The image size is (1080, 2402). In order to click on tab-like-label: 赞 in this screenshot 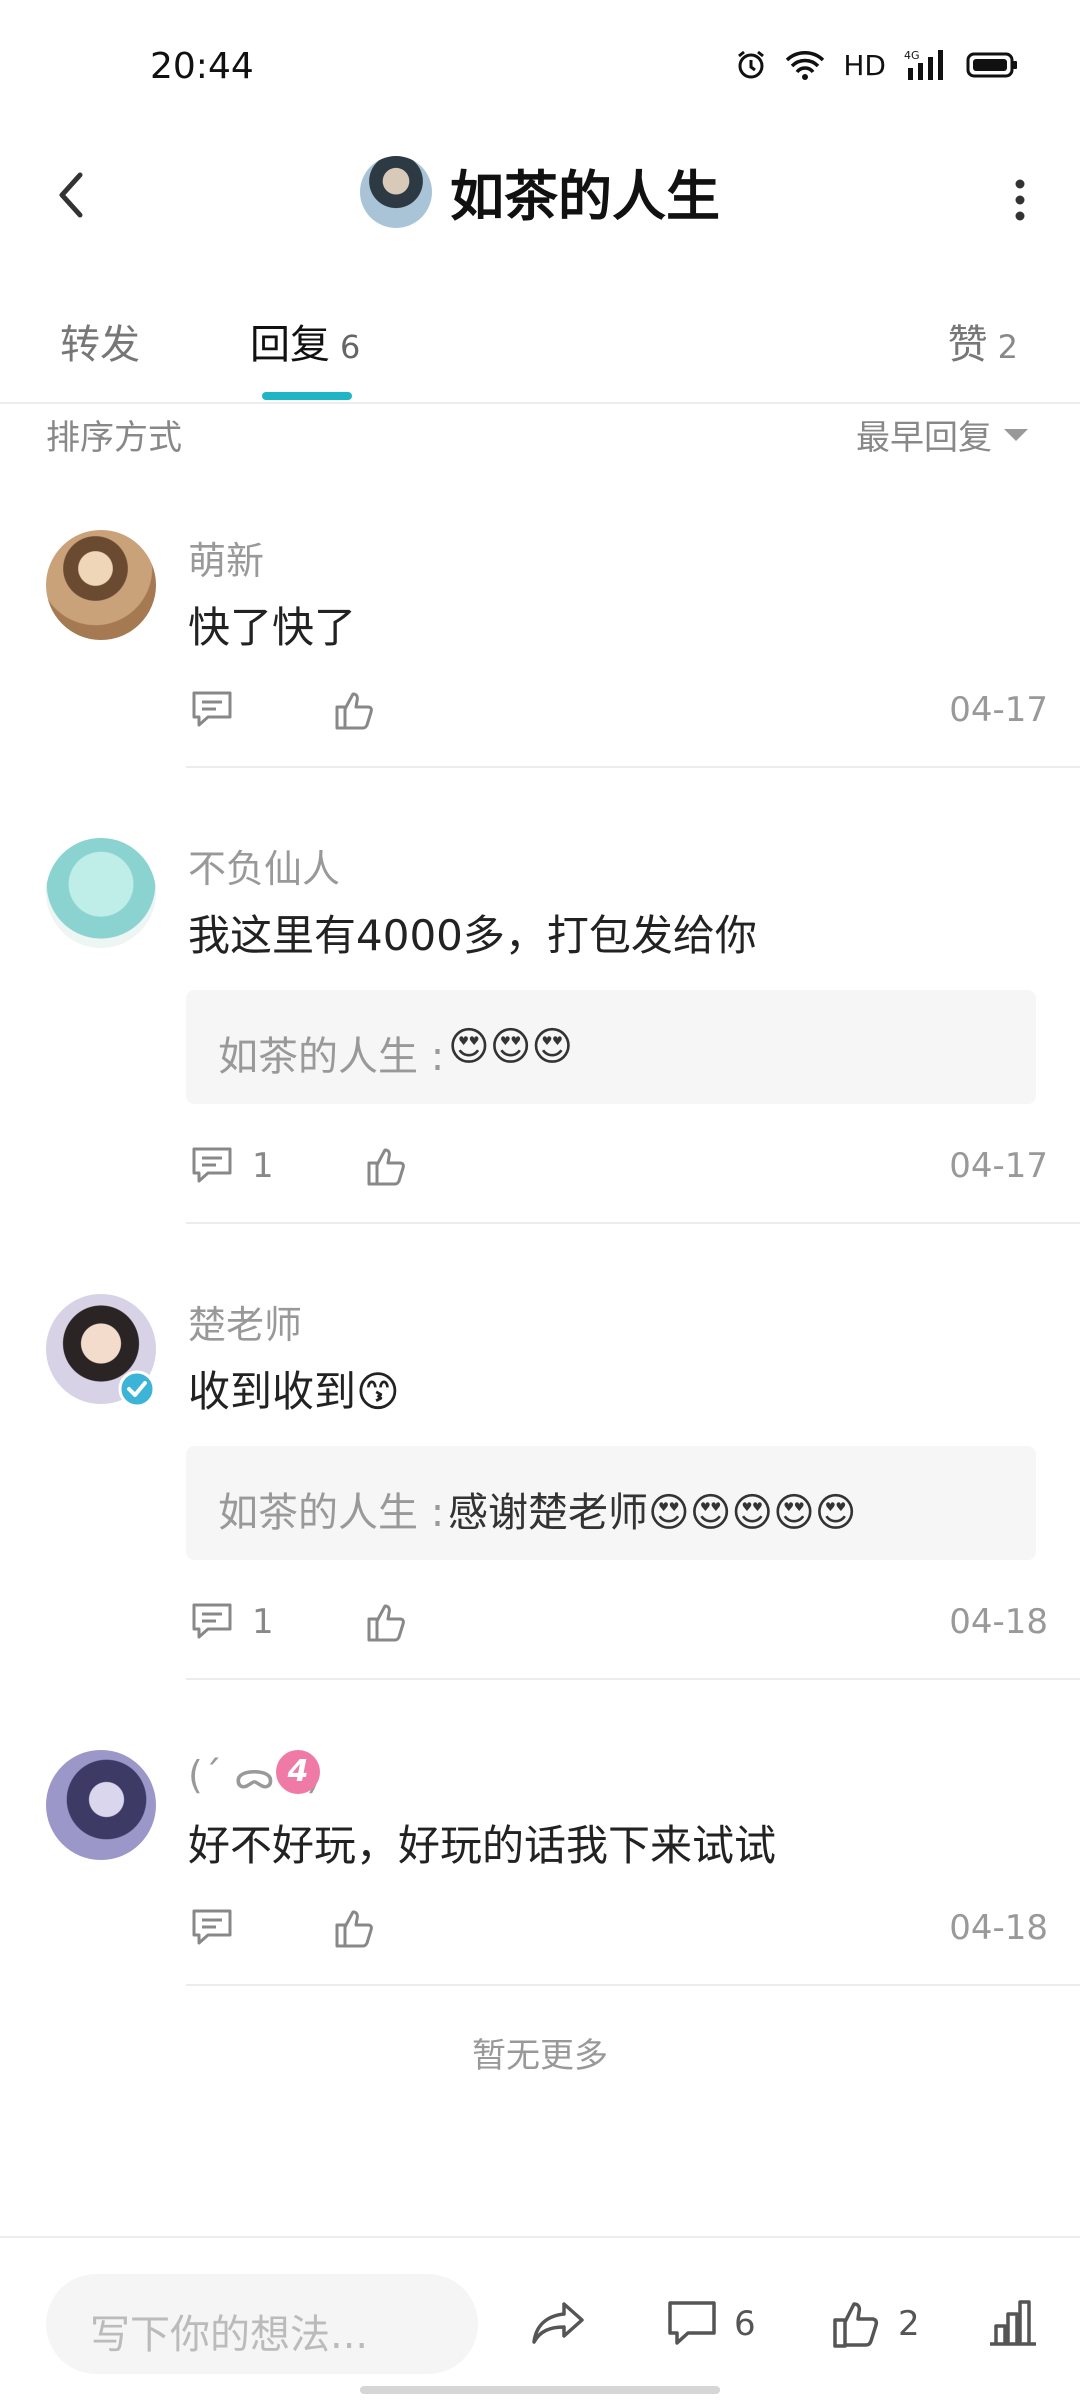, I will do `click(967, 345)`.